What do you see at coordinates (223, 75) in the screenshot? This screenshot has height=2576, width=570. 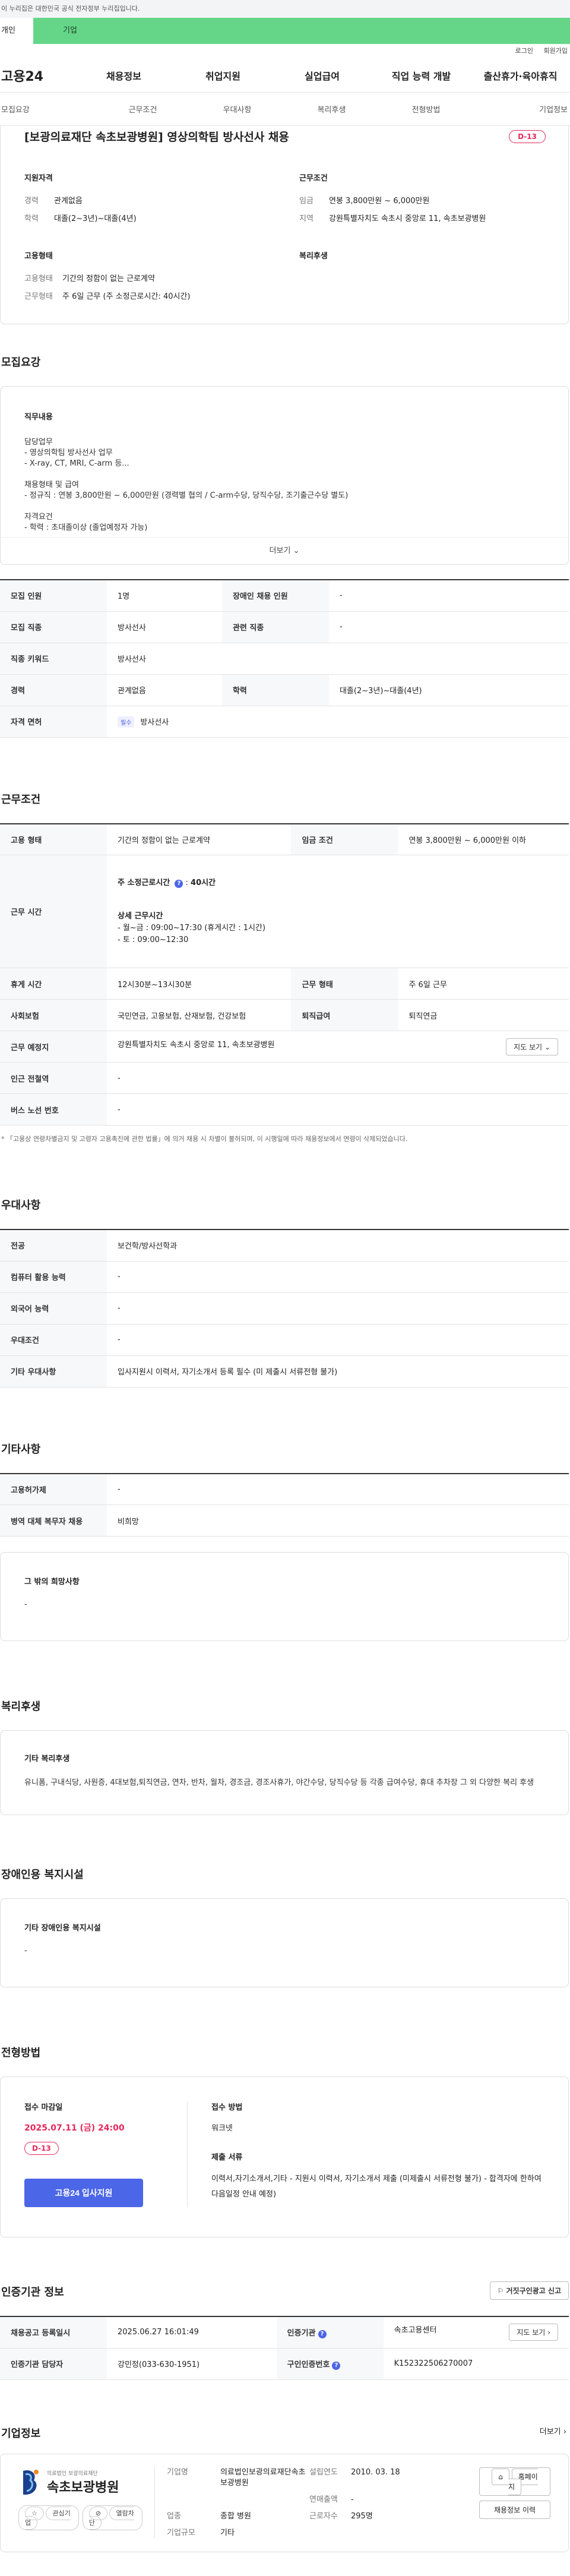 I see `nav-item-support: 취업지원` at bounding box center [223, 75].